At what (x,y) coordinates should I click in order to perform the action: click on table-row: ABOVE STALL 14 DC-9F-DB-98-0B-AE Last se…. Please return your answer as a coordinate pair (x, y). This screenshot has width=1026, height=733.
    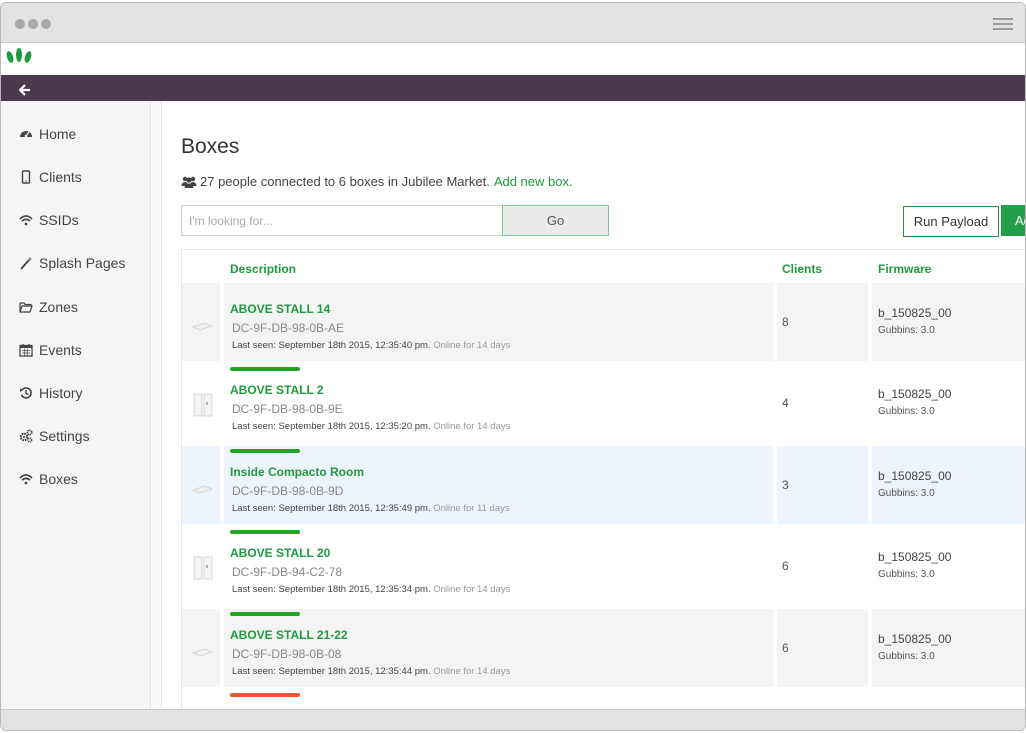
    Looking at the image, I should click on (603, 322).